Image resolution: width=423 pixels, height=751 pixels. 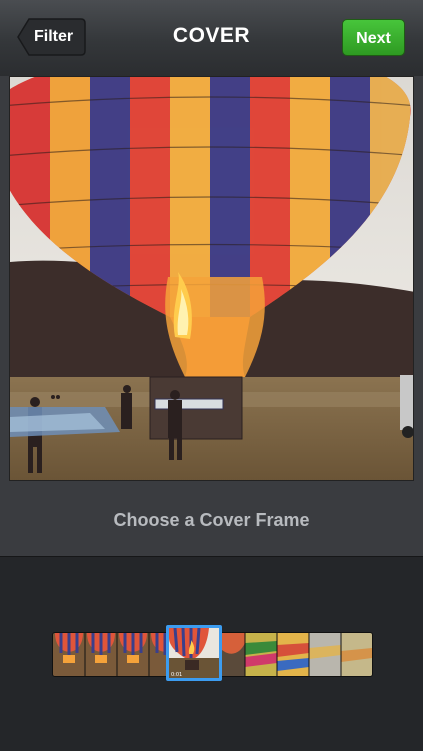 I want to click on svg-text: 0:01, so click(x=176, y=675).